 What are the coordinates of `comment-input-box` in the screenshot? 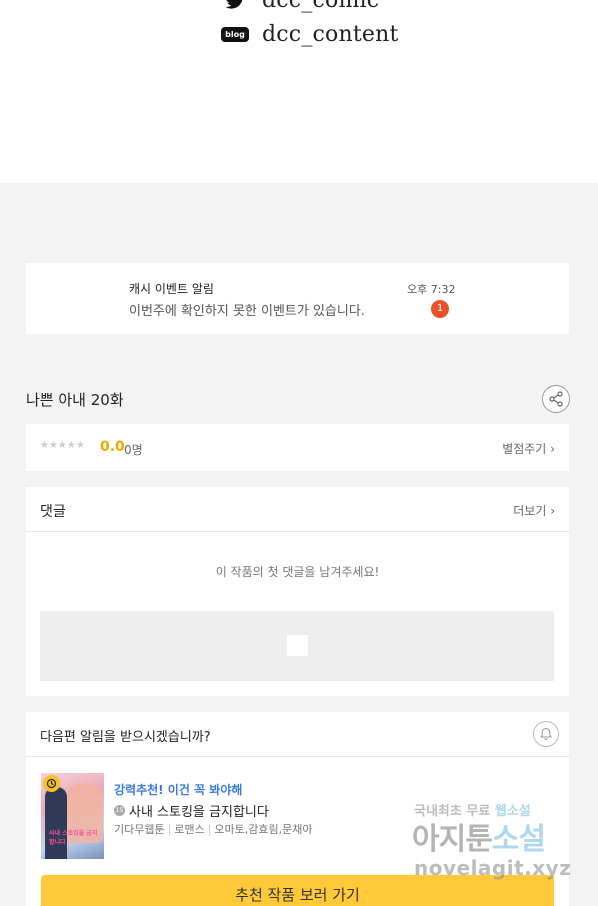 It's located at (297, 646).